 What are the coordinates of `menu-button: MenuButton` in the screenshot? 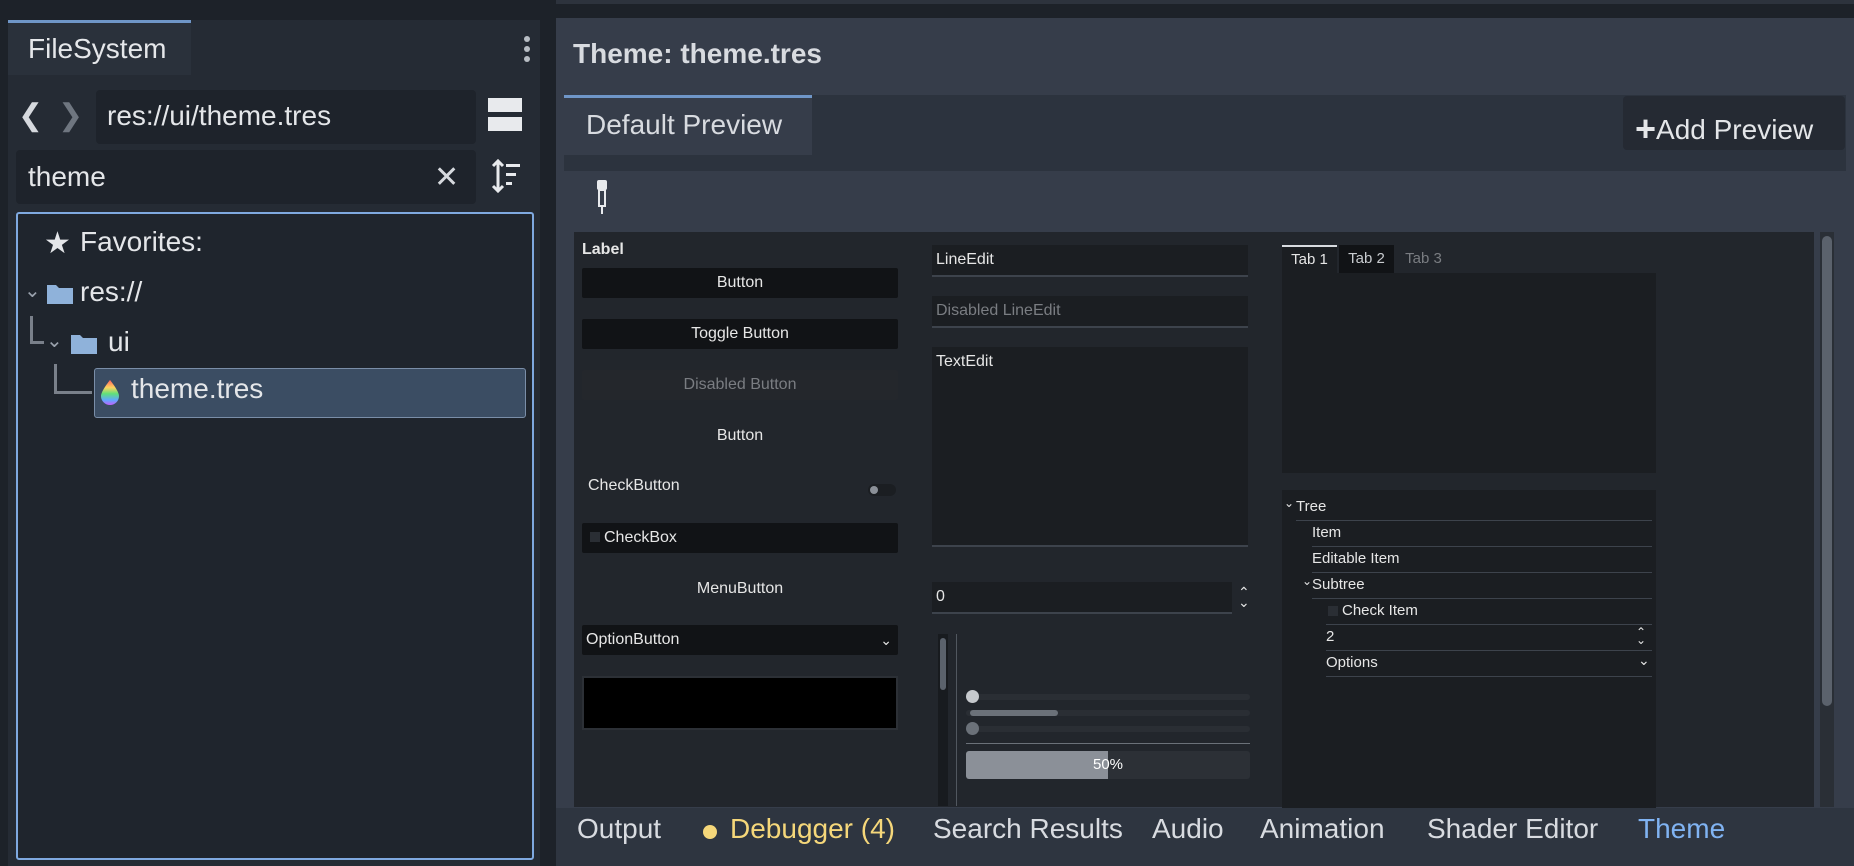 It's located at (740, 589).